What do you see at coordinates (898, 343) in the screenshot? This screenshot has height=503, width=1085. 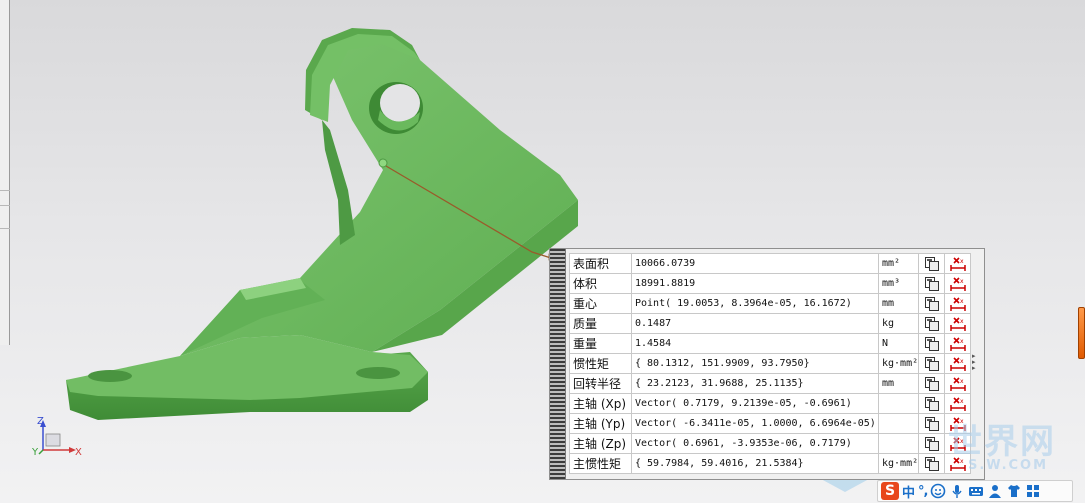 I see `property-unit: N` at bounding box center [898, 343].